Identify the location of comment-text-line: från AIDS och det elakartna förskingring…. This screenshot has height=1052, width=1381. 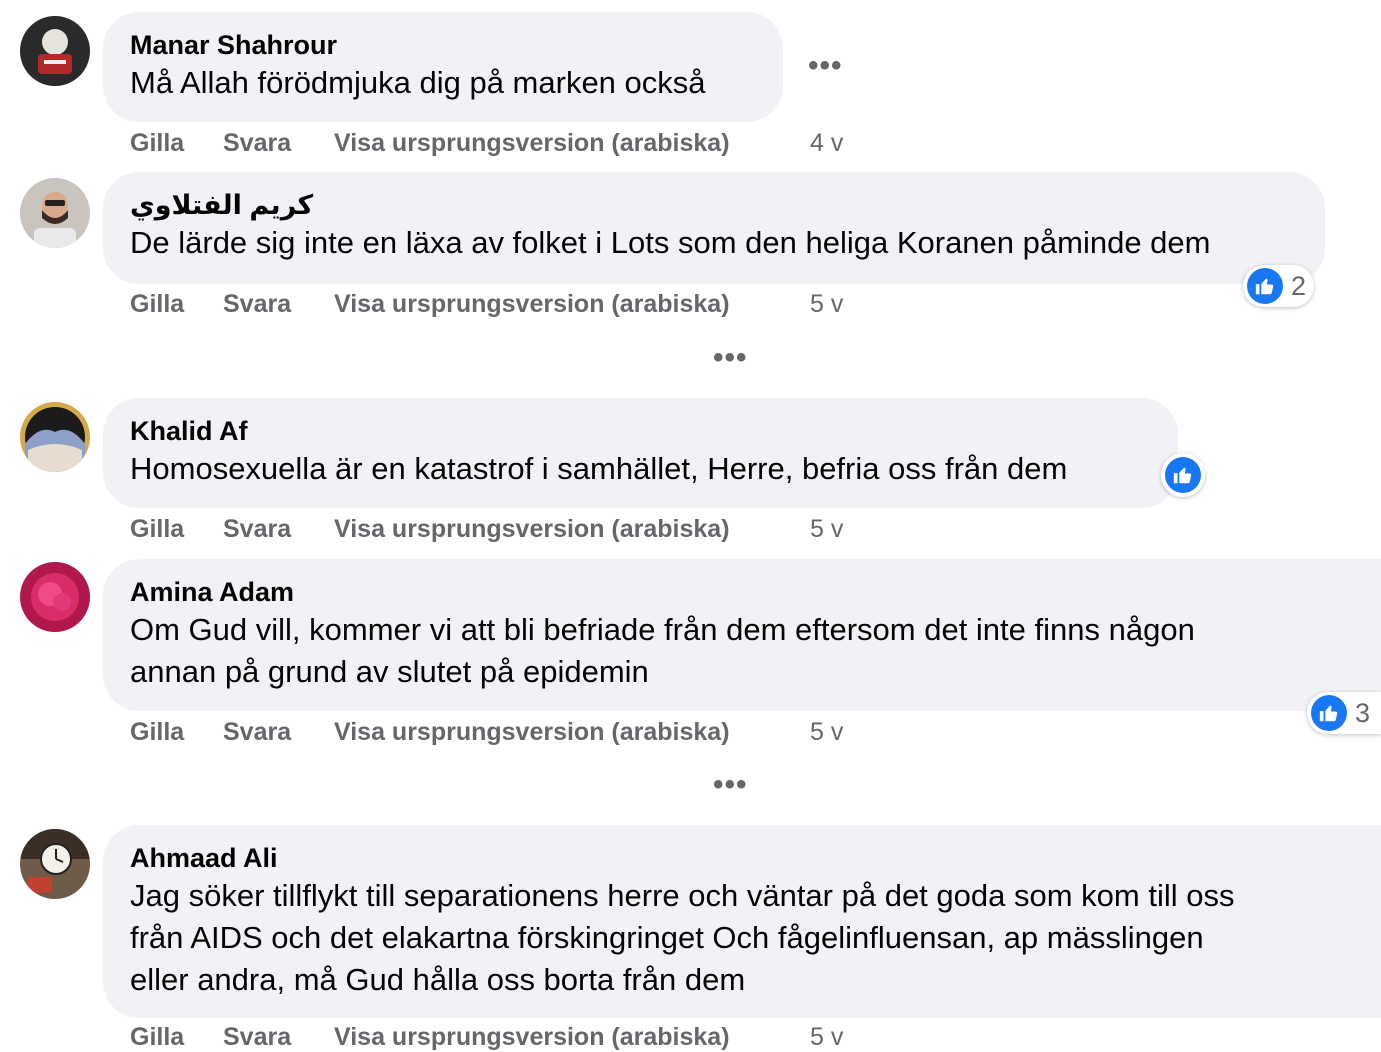
(667, 937).